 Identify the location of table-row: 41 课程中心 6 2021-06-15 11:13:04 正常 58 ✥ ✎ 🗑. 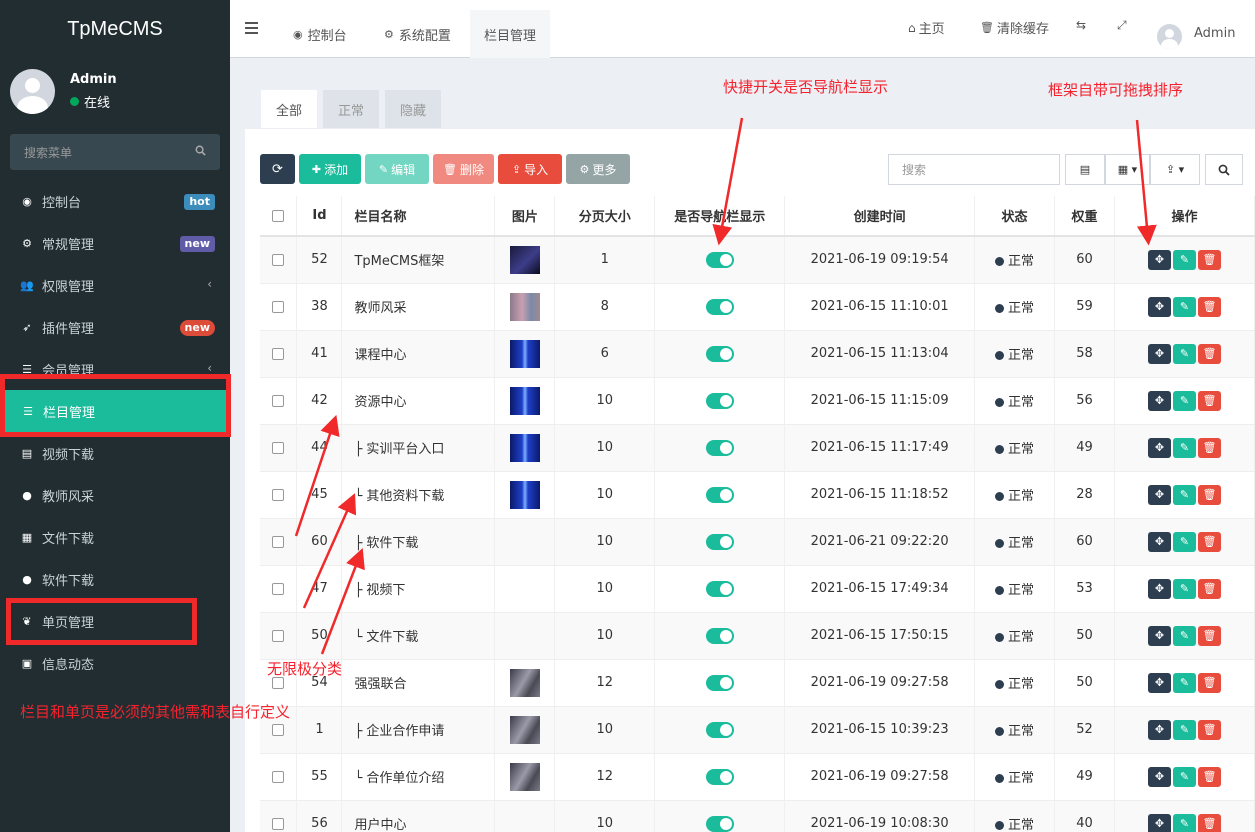
(757, 354).